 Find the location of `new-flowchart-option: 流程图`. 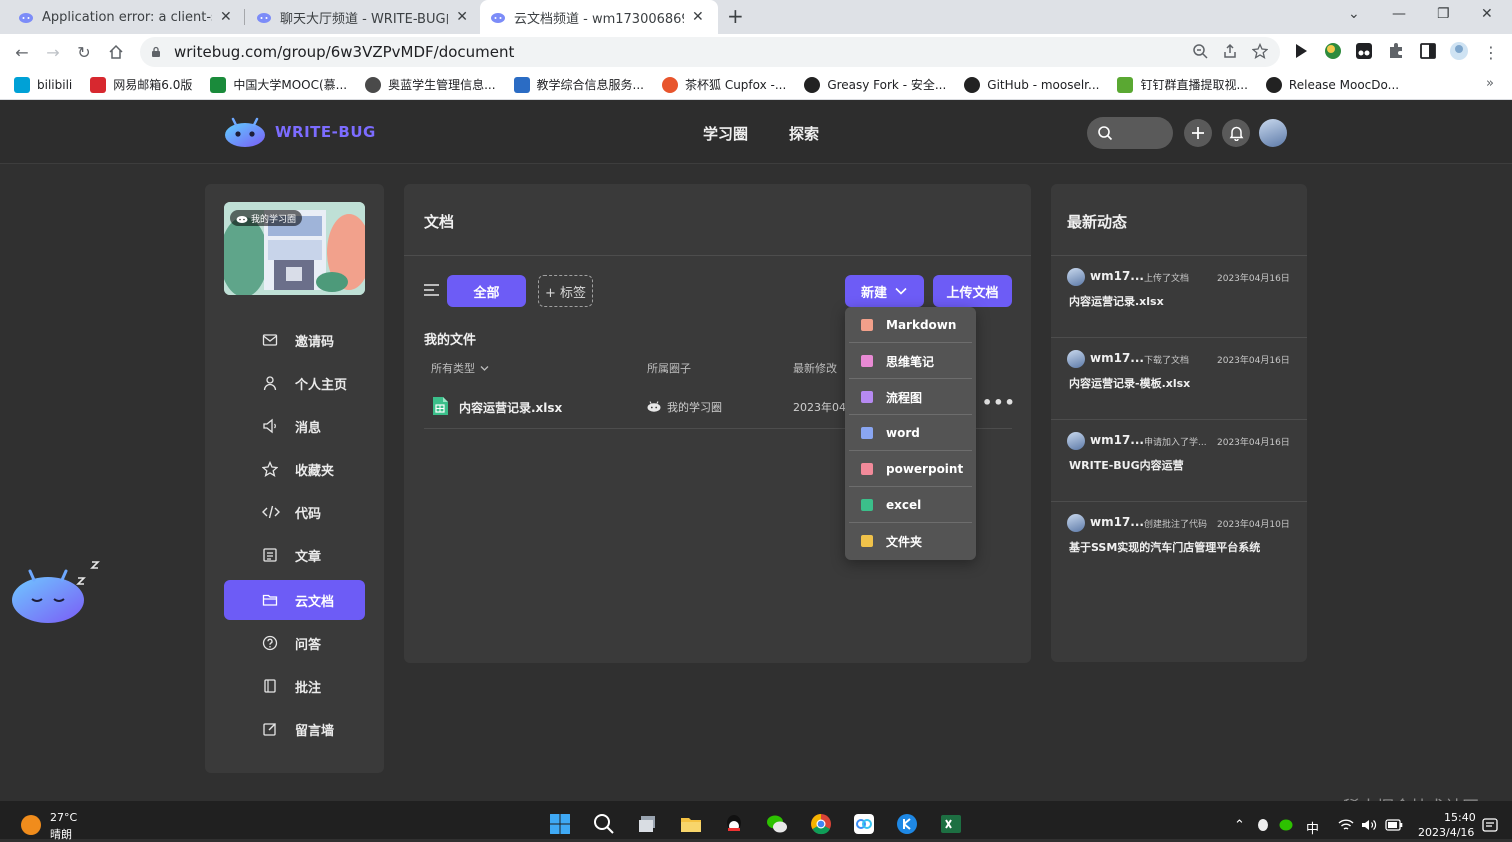

new-flowchart-option: 流程图 is located at coordinates (910, 397).